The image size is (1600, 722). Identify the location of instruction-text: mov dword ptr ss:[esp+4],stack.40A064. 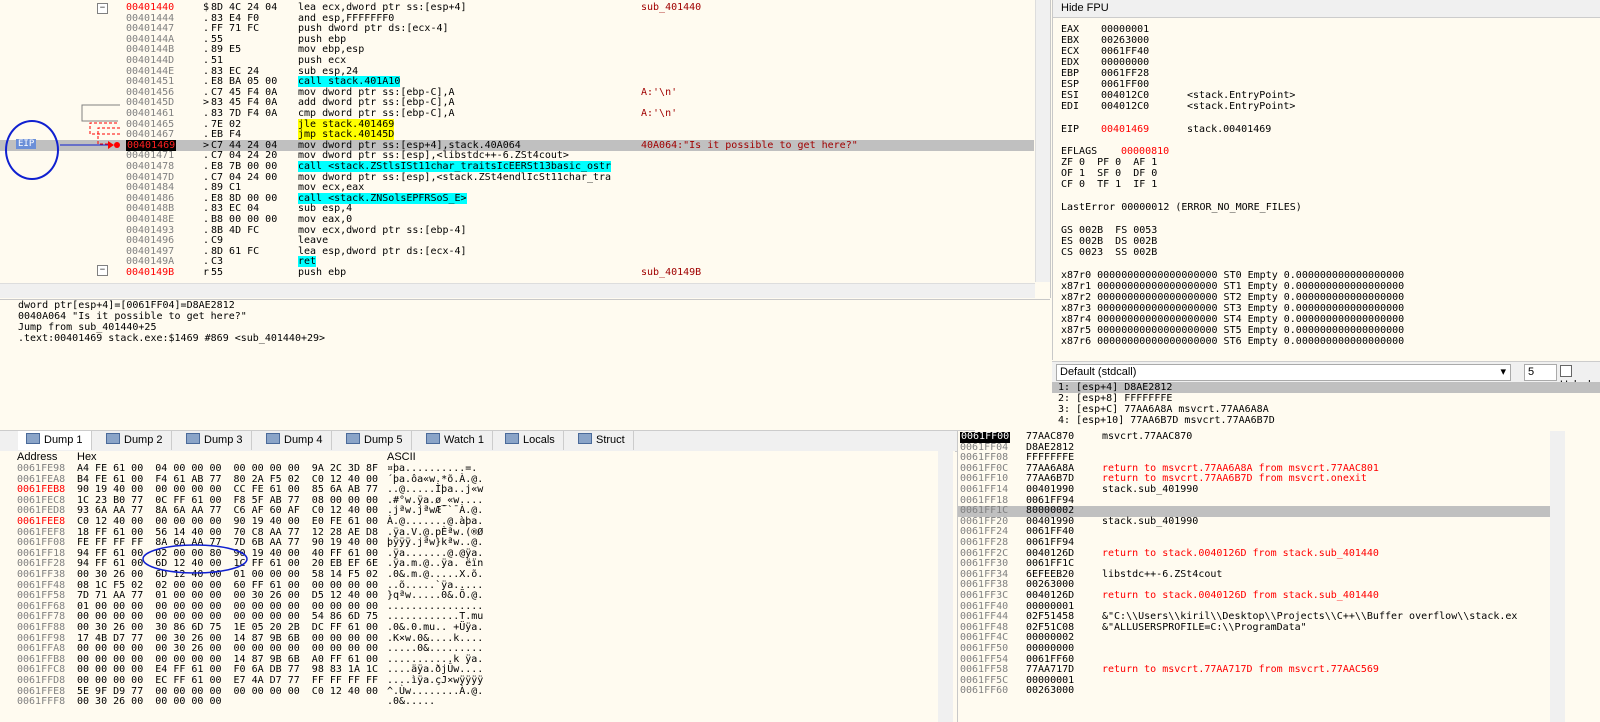
(409, 145).